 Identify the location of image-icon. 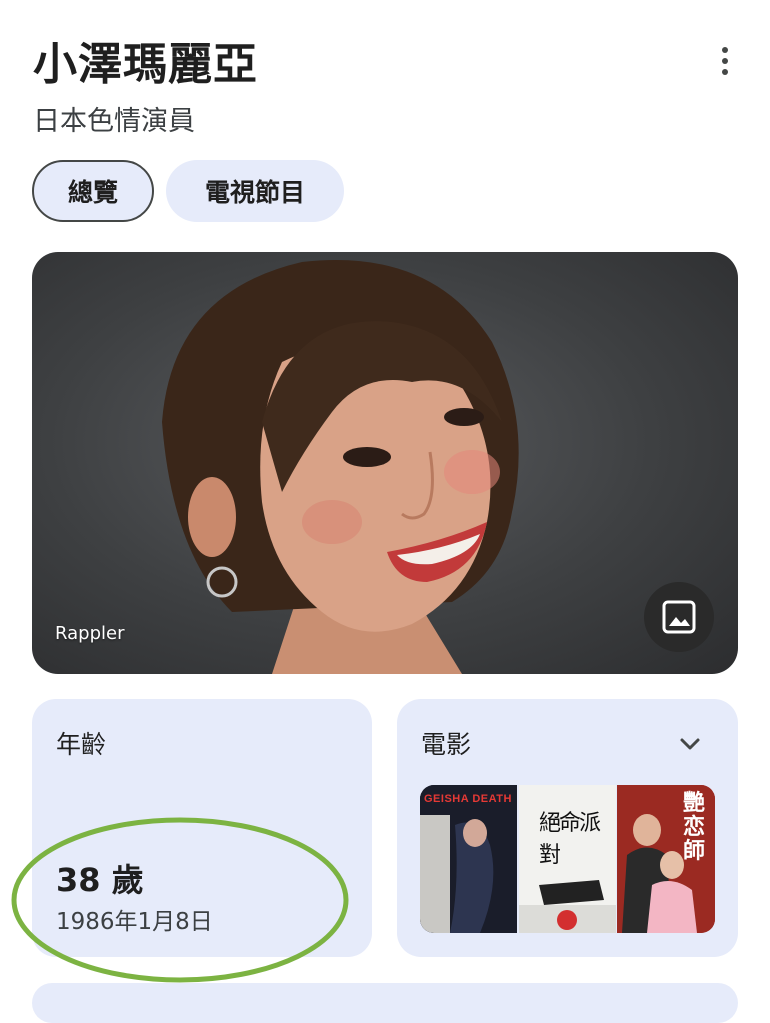
(679, 617).